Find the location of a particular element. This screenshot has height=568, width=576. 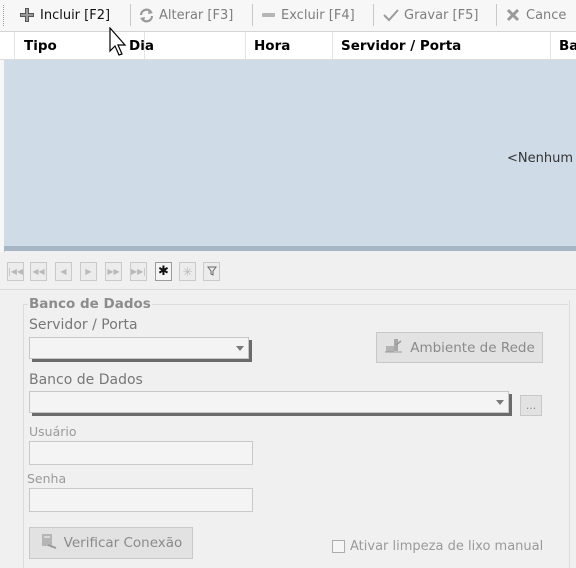

last-icon: ▶▶| is located at coordinates (138, 271).